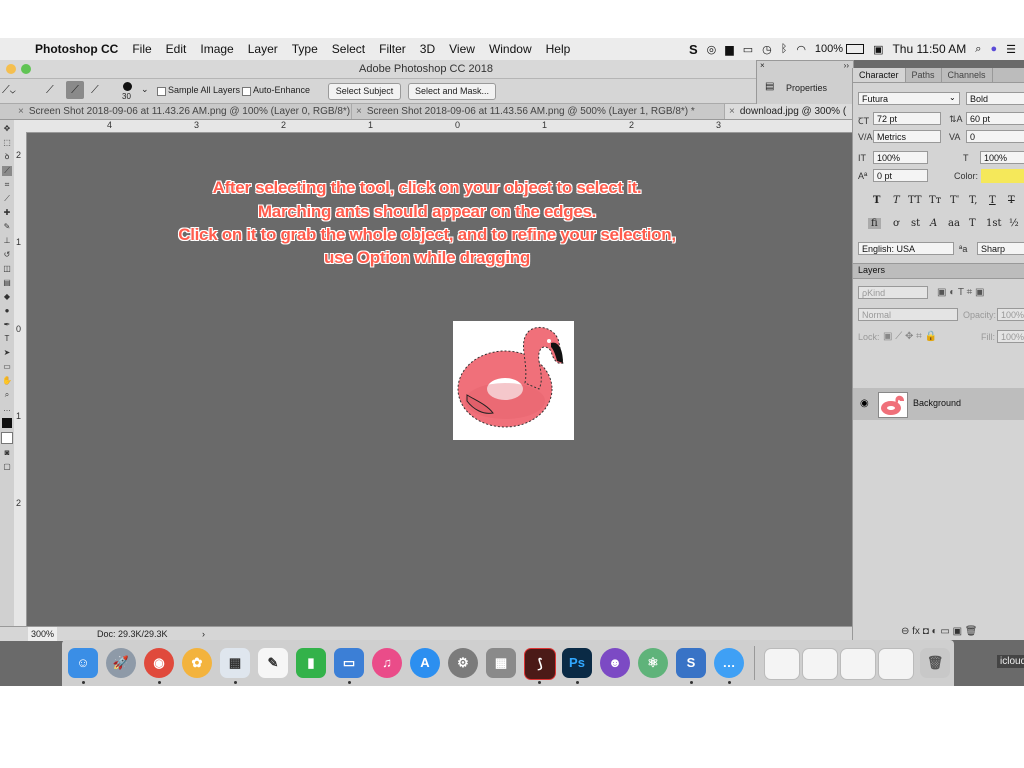  What do you see at coordinates (9, 90) in the screenshot?
I see `tool-preset-icon: ⟋⌄` at bounding box center [9, 90].